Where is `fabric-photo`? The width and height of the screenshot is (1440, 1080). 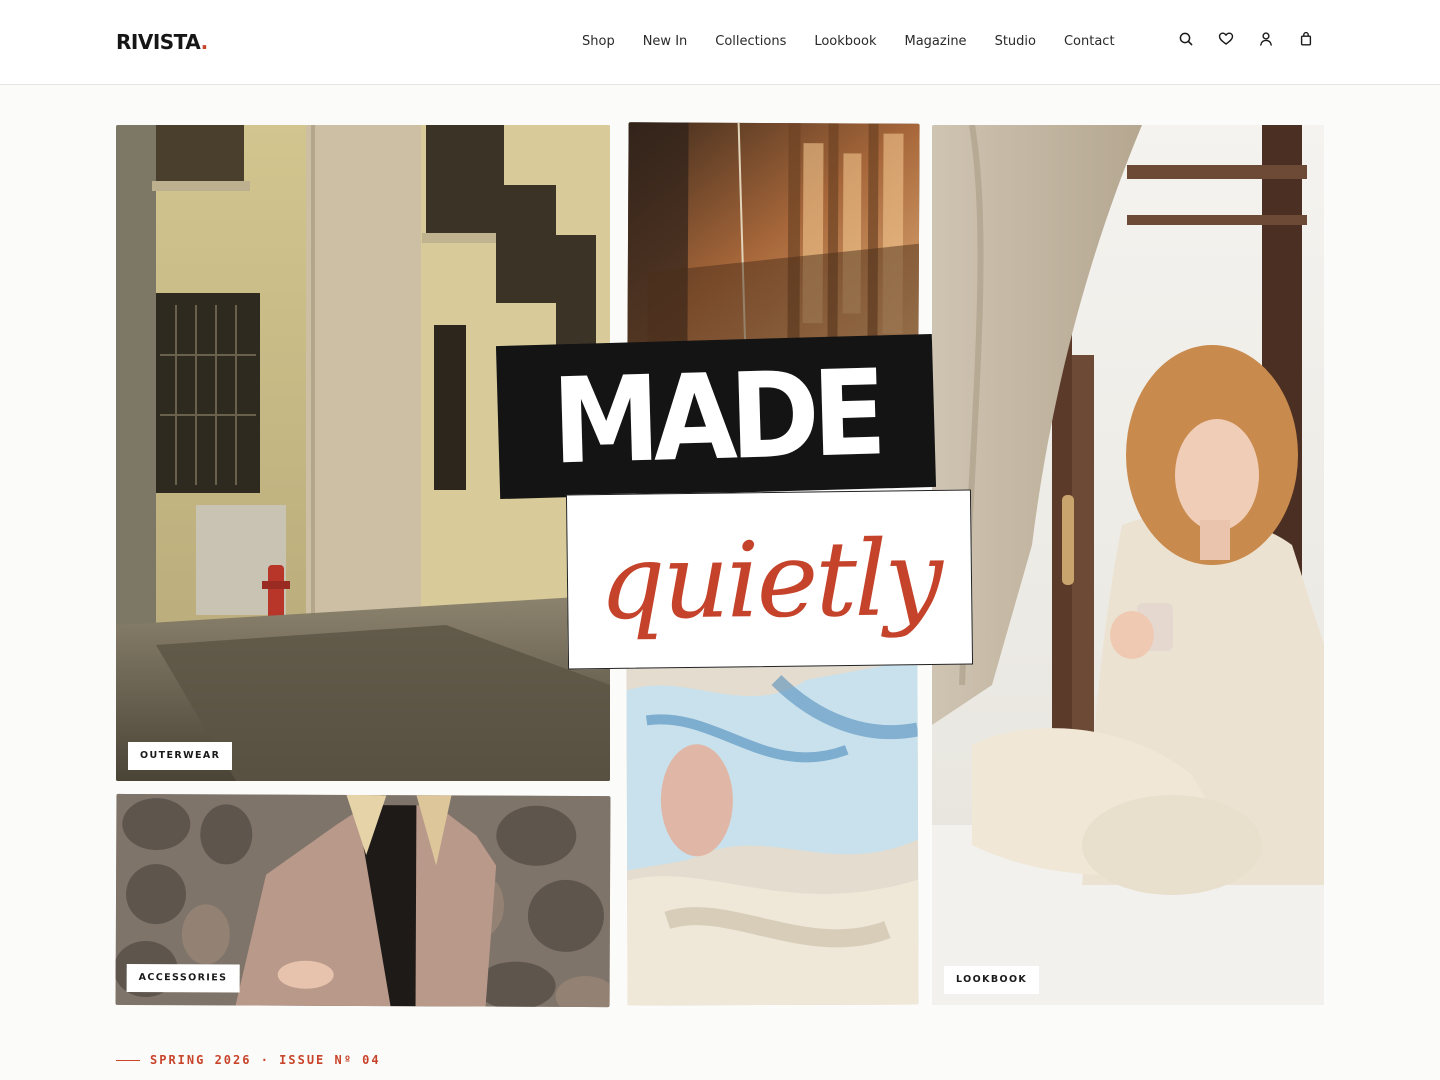 fabric-photo is located at coordinates (772, 832).